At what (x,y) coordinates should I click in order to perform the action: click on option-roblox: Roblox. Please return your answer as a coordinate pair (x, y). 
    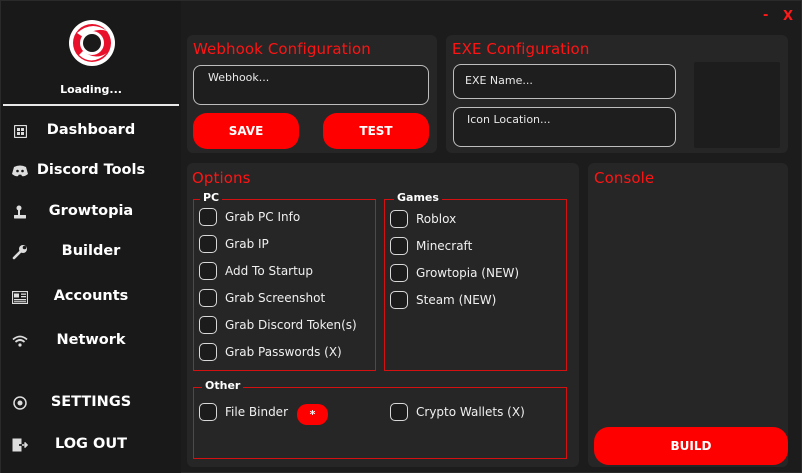
    Looking at the image, I should click on (423, 219).